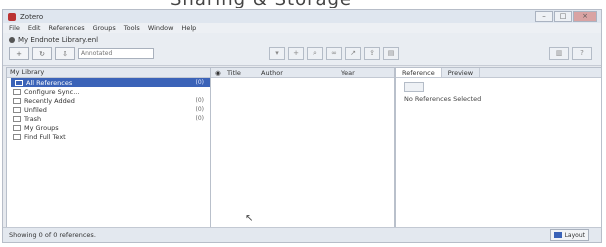 The image size is (606, 247). I want to click on toolbar-left: + ↻ ⇩, so click(81, 53).